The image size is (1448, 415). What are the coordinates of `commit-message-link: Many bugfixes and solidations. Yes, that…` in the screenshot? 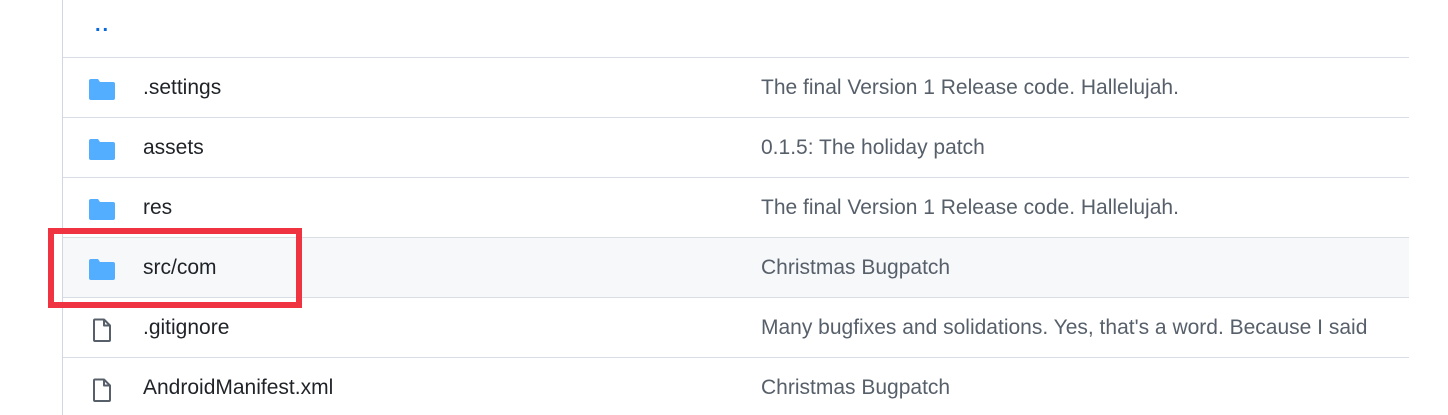 It's located at (1064, 328).